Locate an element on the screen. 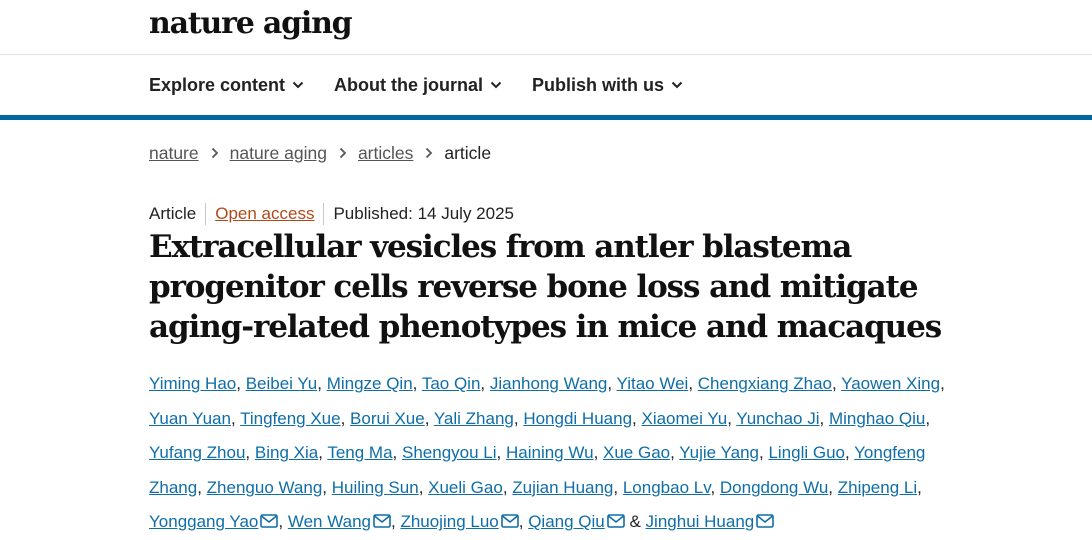 The image size is (1092, 540). breadcrumb-nature: nature is located at coordinates (174, 153).